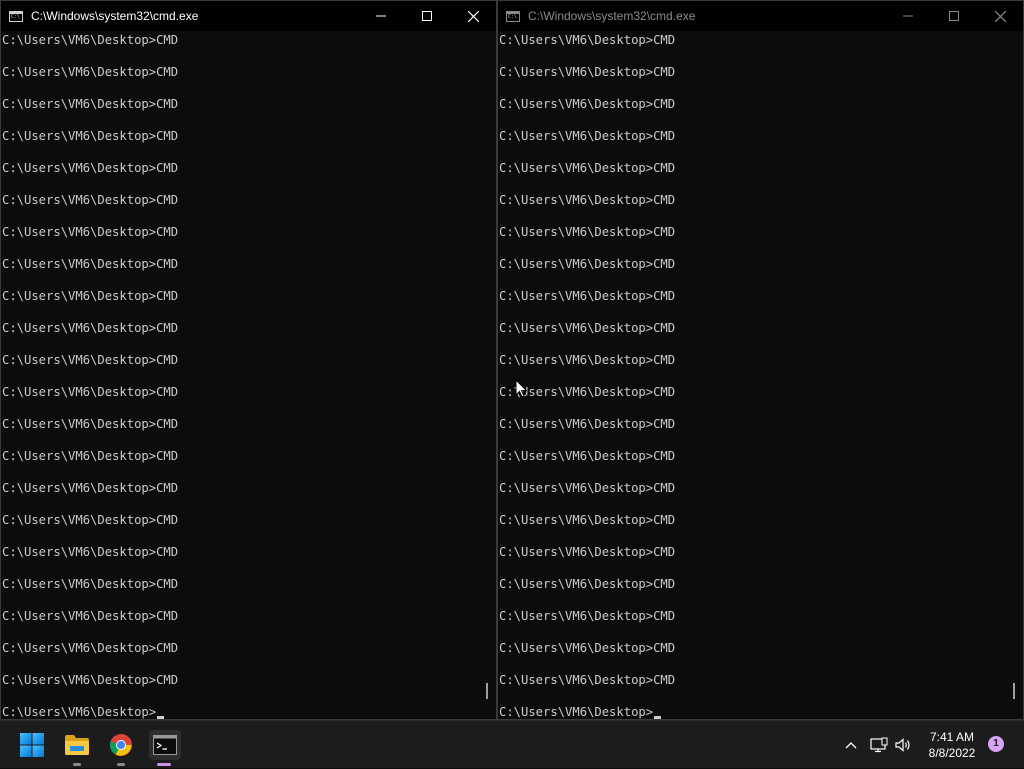 This screenshot has height=769, width=1024. I want to click on network-icon, so click(879, 745).